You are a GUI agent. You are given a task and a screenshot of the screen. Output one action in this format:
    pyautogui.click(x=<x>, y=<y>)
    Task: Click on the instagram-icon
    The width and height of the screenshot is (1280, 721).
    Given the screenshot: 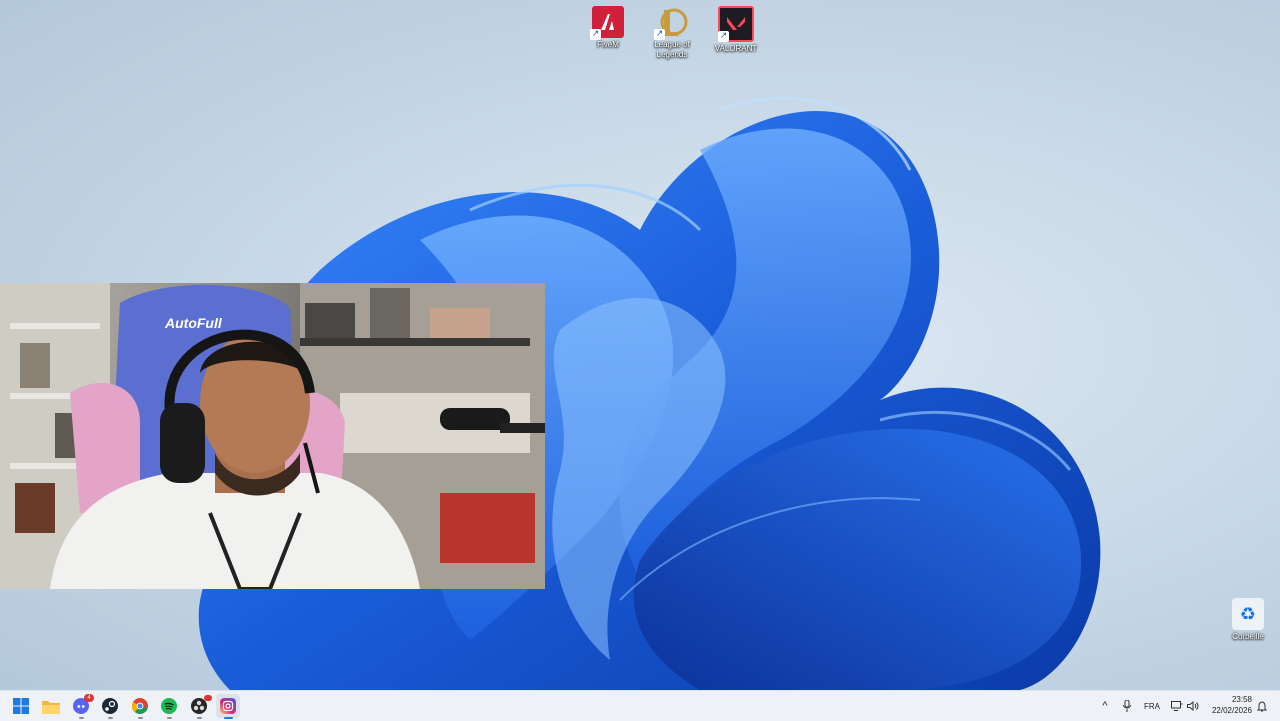 What is the action you would take?
    pyautogui.click(x=228, y=706)
    